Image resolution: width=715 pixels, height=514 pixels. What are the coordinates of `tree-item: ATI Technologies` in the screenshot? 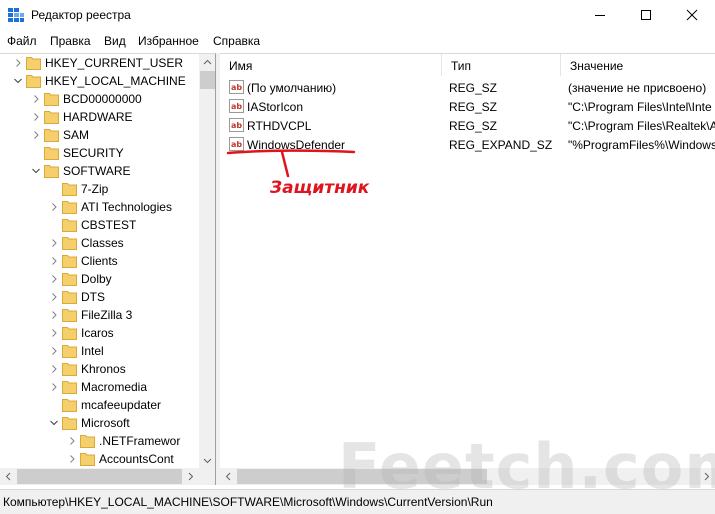 It's located at (100, 207).